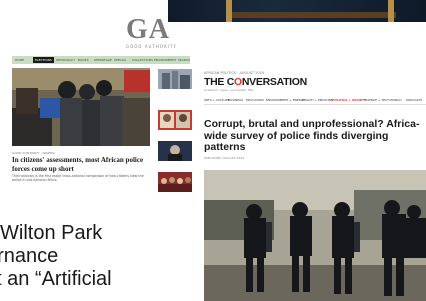  What do you see at coordinates (229, 90) in the screenshot?
I see `conversation-tagline: Academic rigour, journalistic flair` at bounding box center [229, 90].